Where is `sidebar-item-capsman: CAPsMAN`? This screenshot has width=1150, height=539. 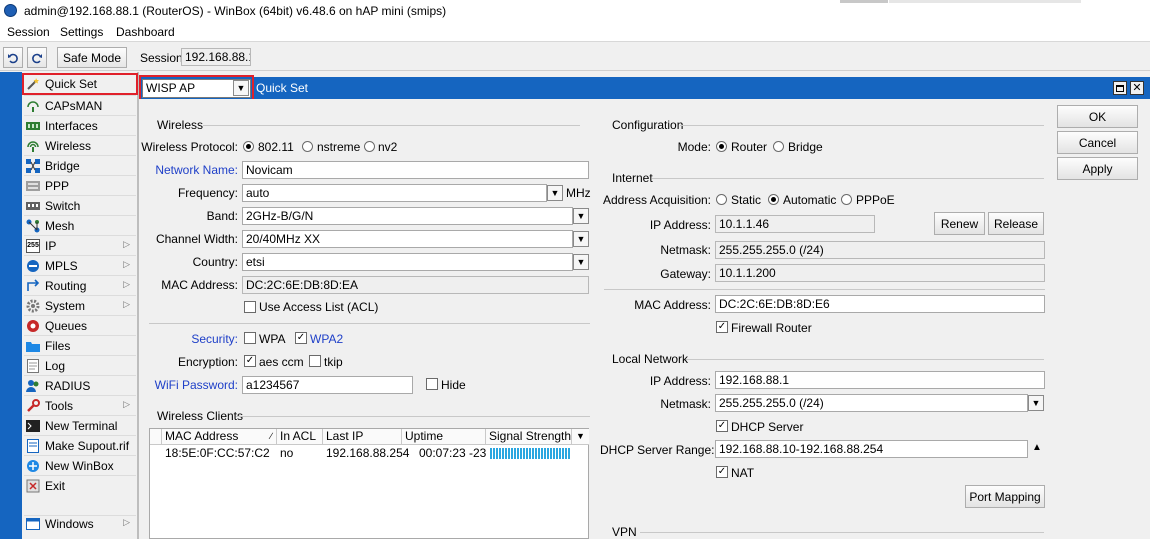 sidebar-item-capsman: CAPsMAN is located at coordinates (80, 105).